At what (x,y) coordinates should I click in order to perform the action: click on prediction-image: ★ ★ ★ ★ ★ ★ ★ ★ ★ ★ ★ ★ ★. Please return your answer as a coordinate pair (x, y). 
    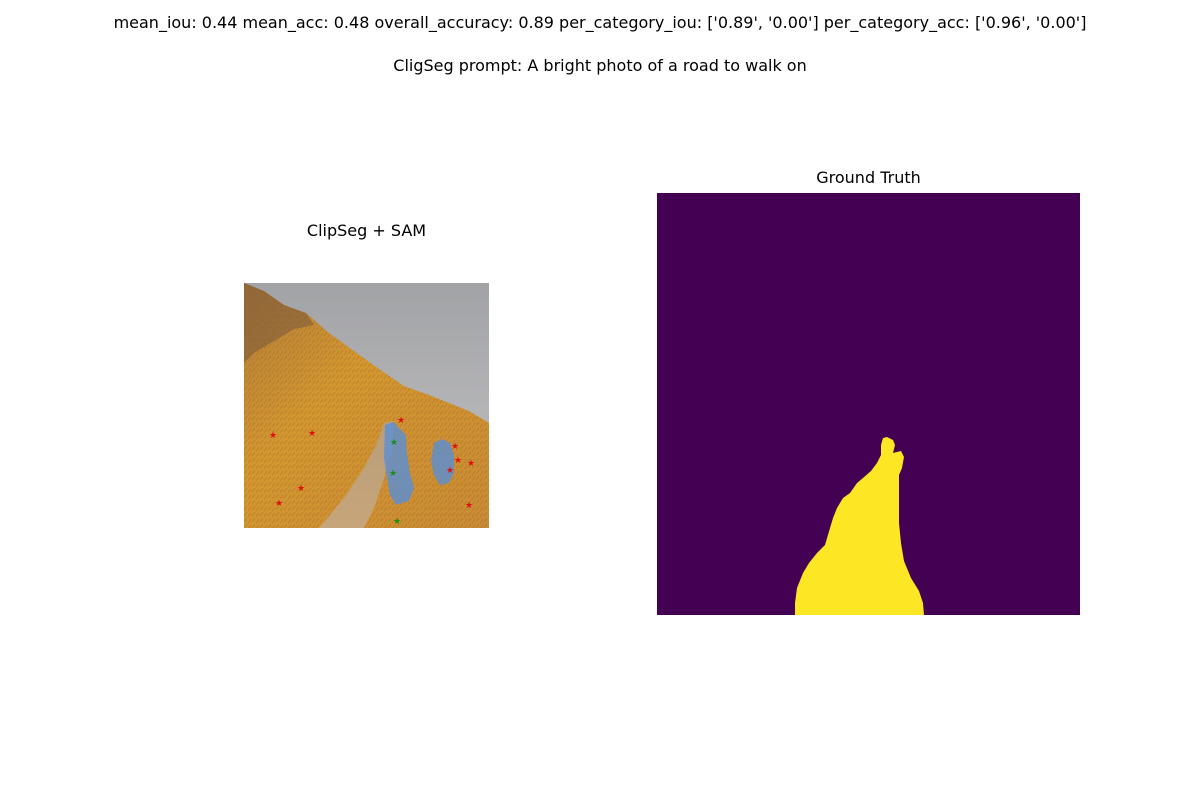
    Looking at the image, I should click on (366, 405).